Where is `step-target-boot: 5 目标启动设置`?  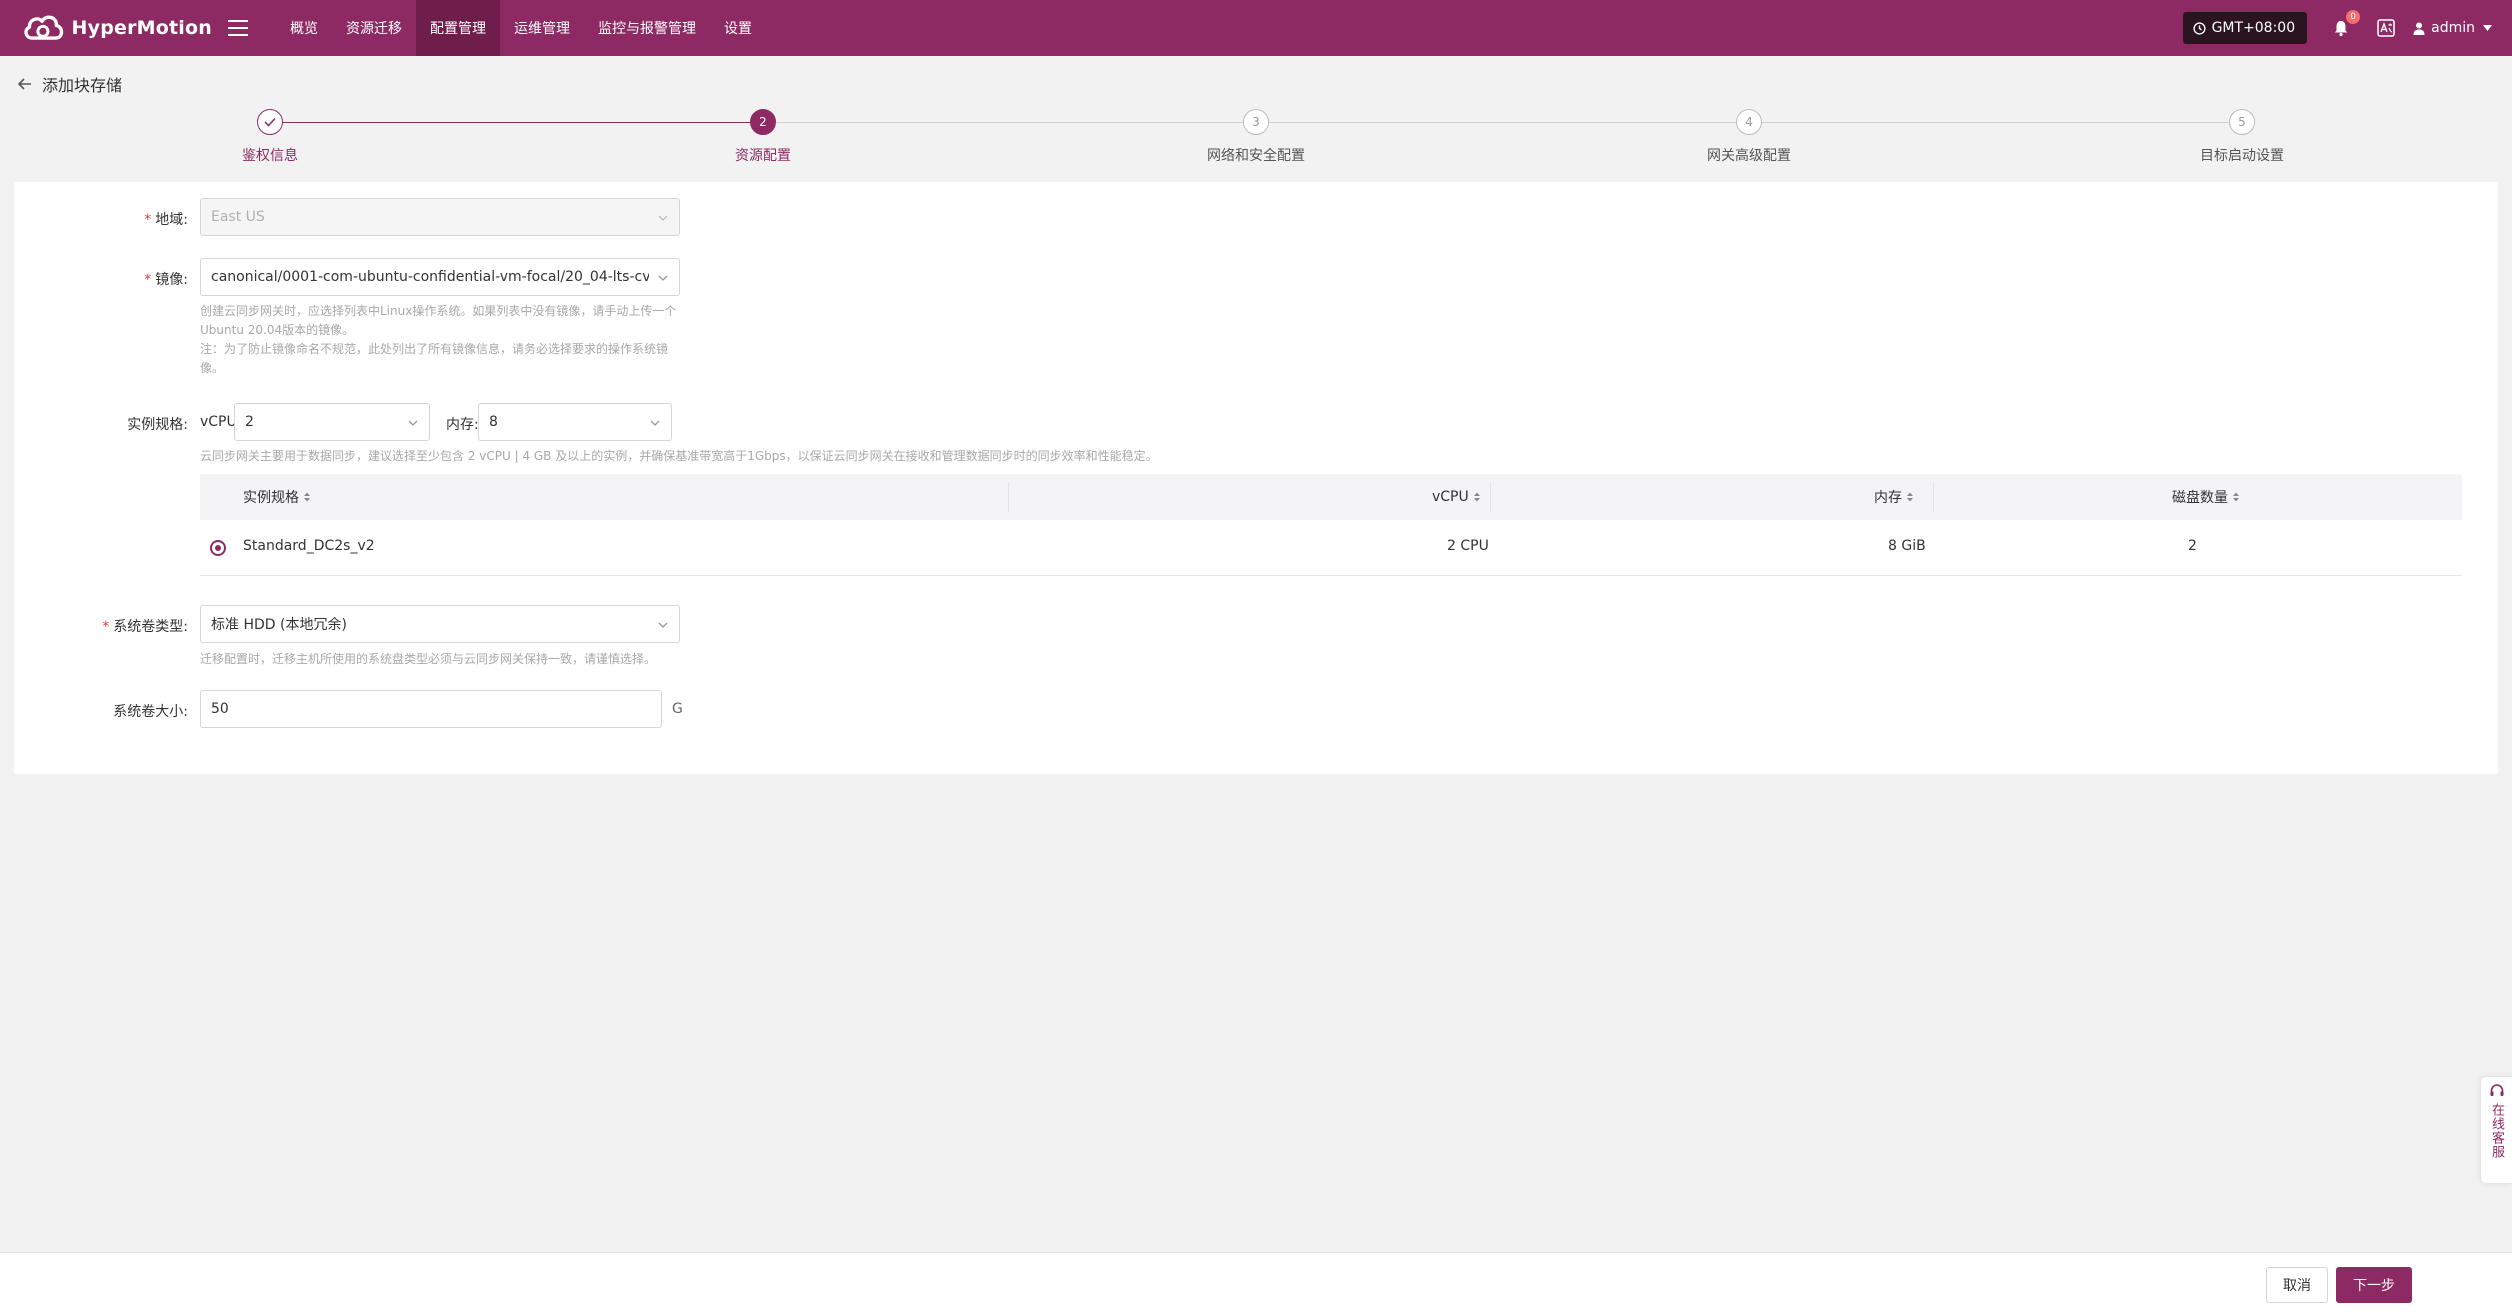
step-target-boot: 5 目标启动设置 is located at coordinates (2242, 136).